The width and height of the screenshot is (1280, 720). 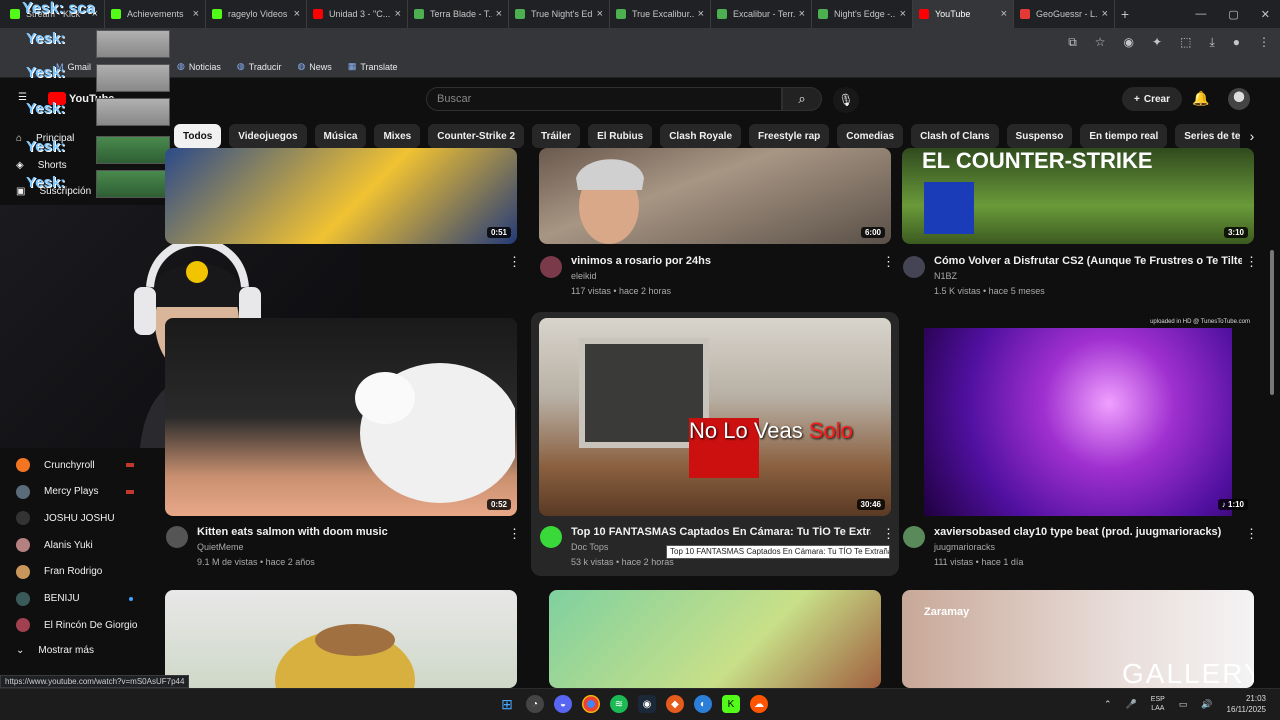 What do you see at coordinates (55, 465) in the screenshot?
I see `subscription-item: Crunchyroll` at bounding box center [55, 465].